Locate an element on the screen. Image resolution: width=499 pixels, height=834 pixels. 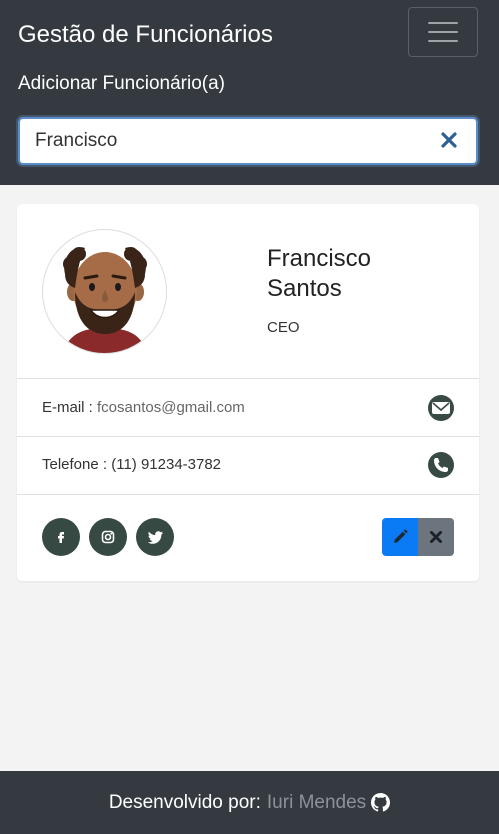
phone-value: (11) 91234-3782 is located at coordinates (166, 464).